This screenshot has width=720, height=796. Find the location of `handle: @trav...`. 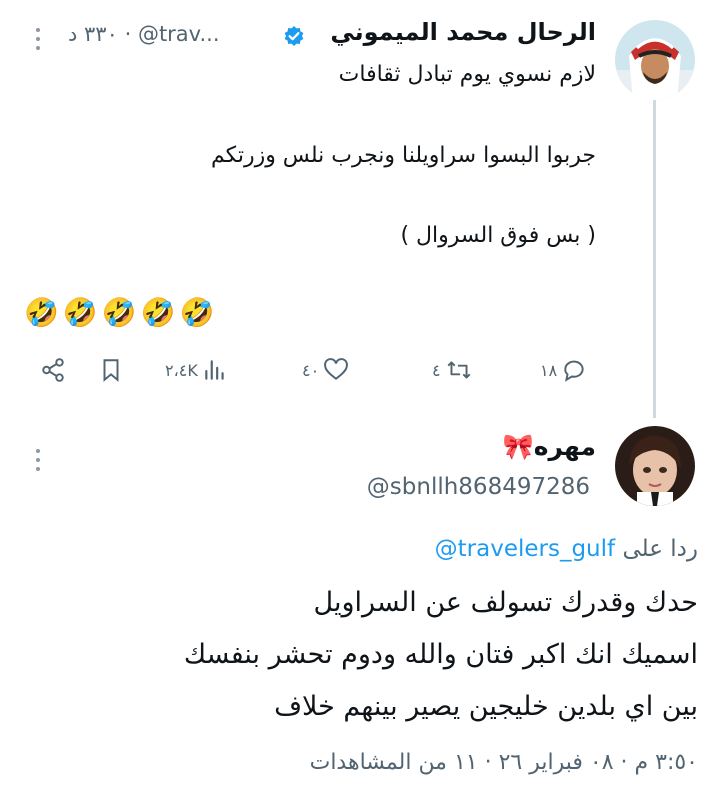

handle: @trav... is located at coordinates (179, 34).